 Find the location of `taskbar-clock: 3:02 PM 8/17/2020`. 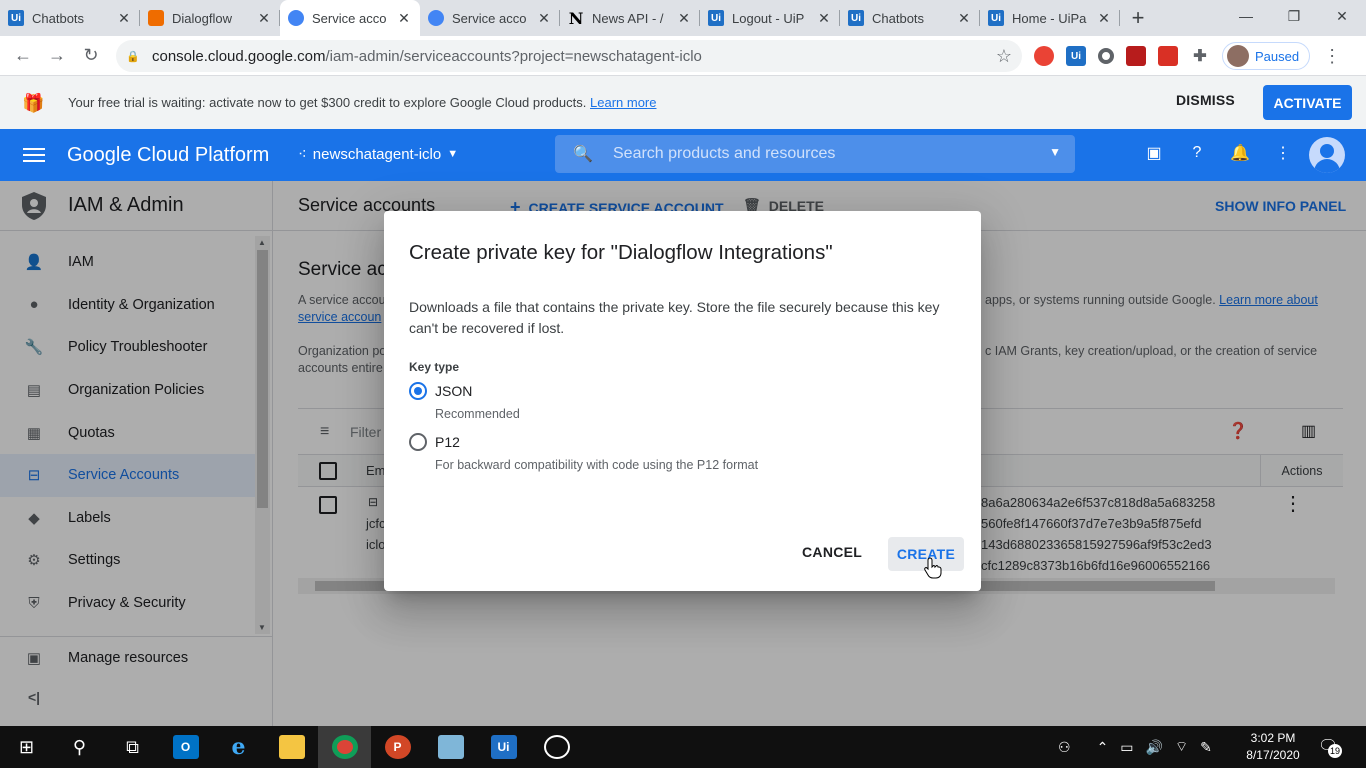

taskbar-clock: 3:02 PM 8/17/2020 is located at coordinates (1273, 747).